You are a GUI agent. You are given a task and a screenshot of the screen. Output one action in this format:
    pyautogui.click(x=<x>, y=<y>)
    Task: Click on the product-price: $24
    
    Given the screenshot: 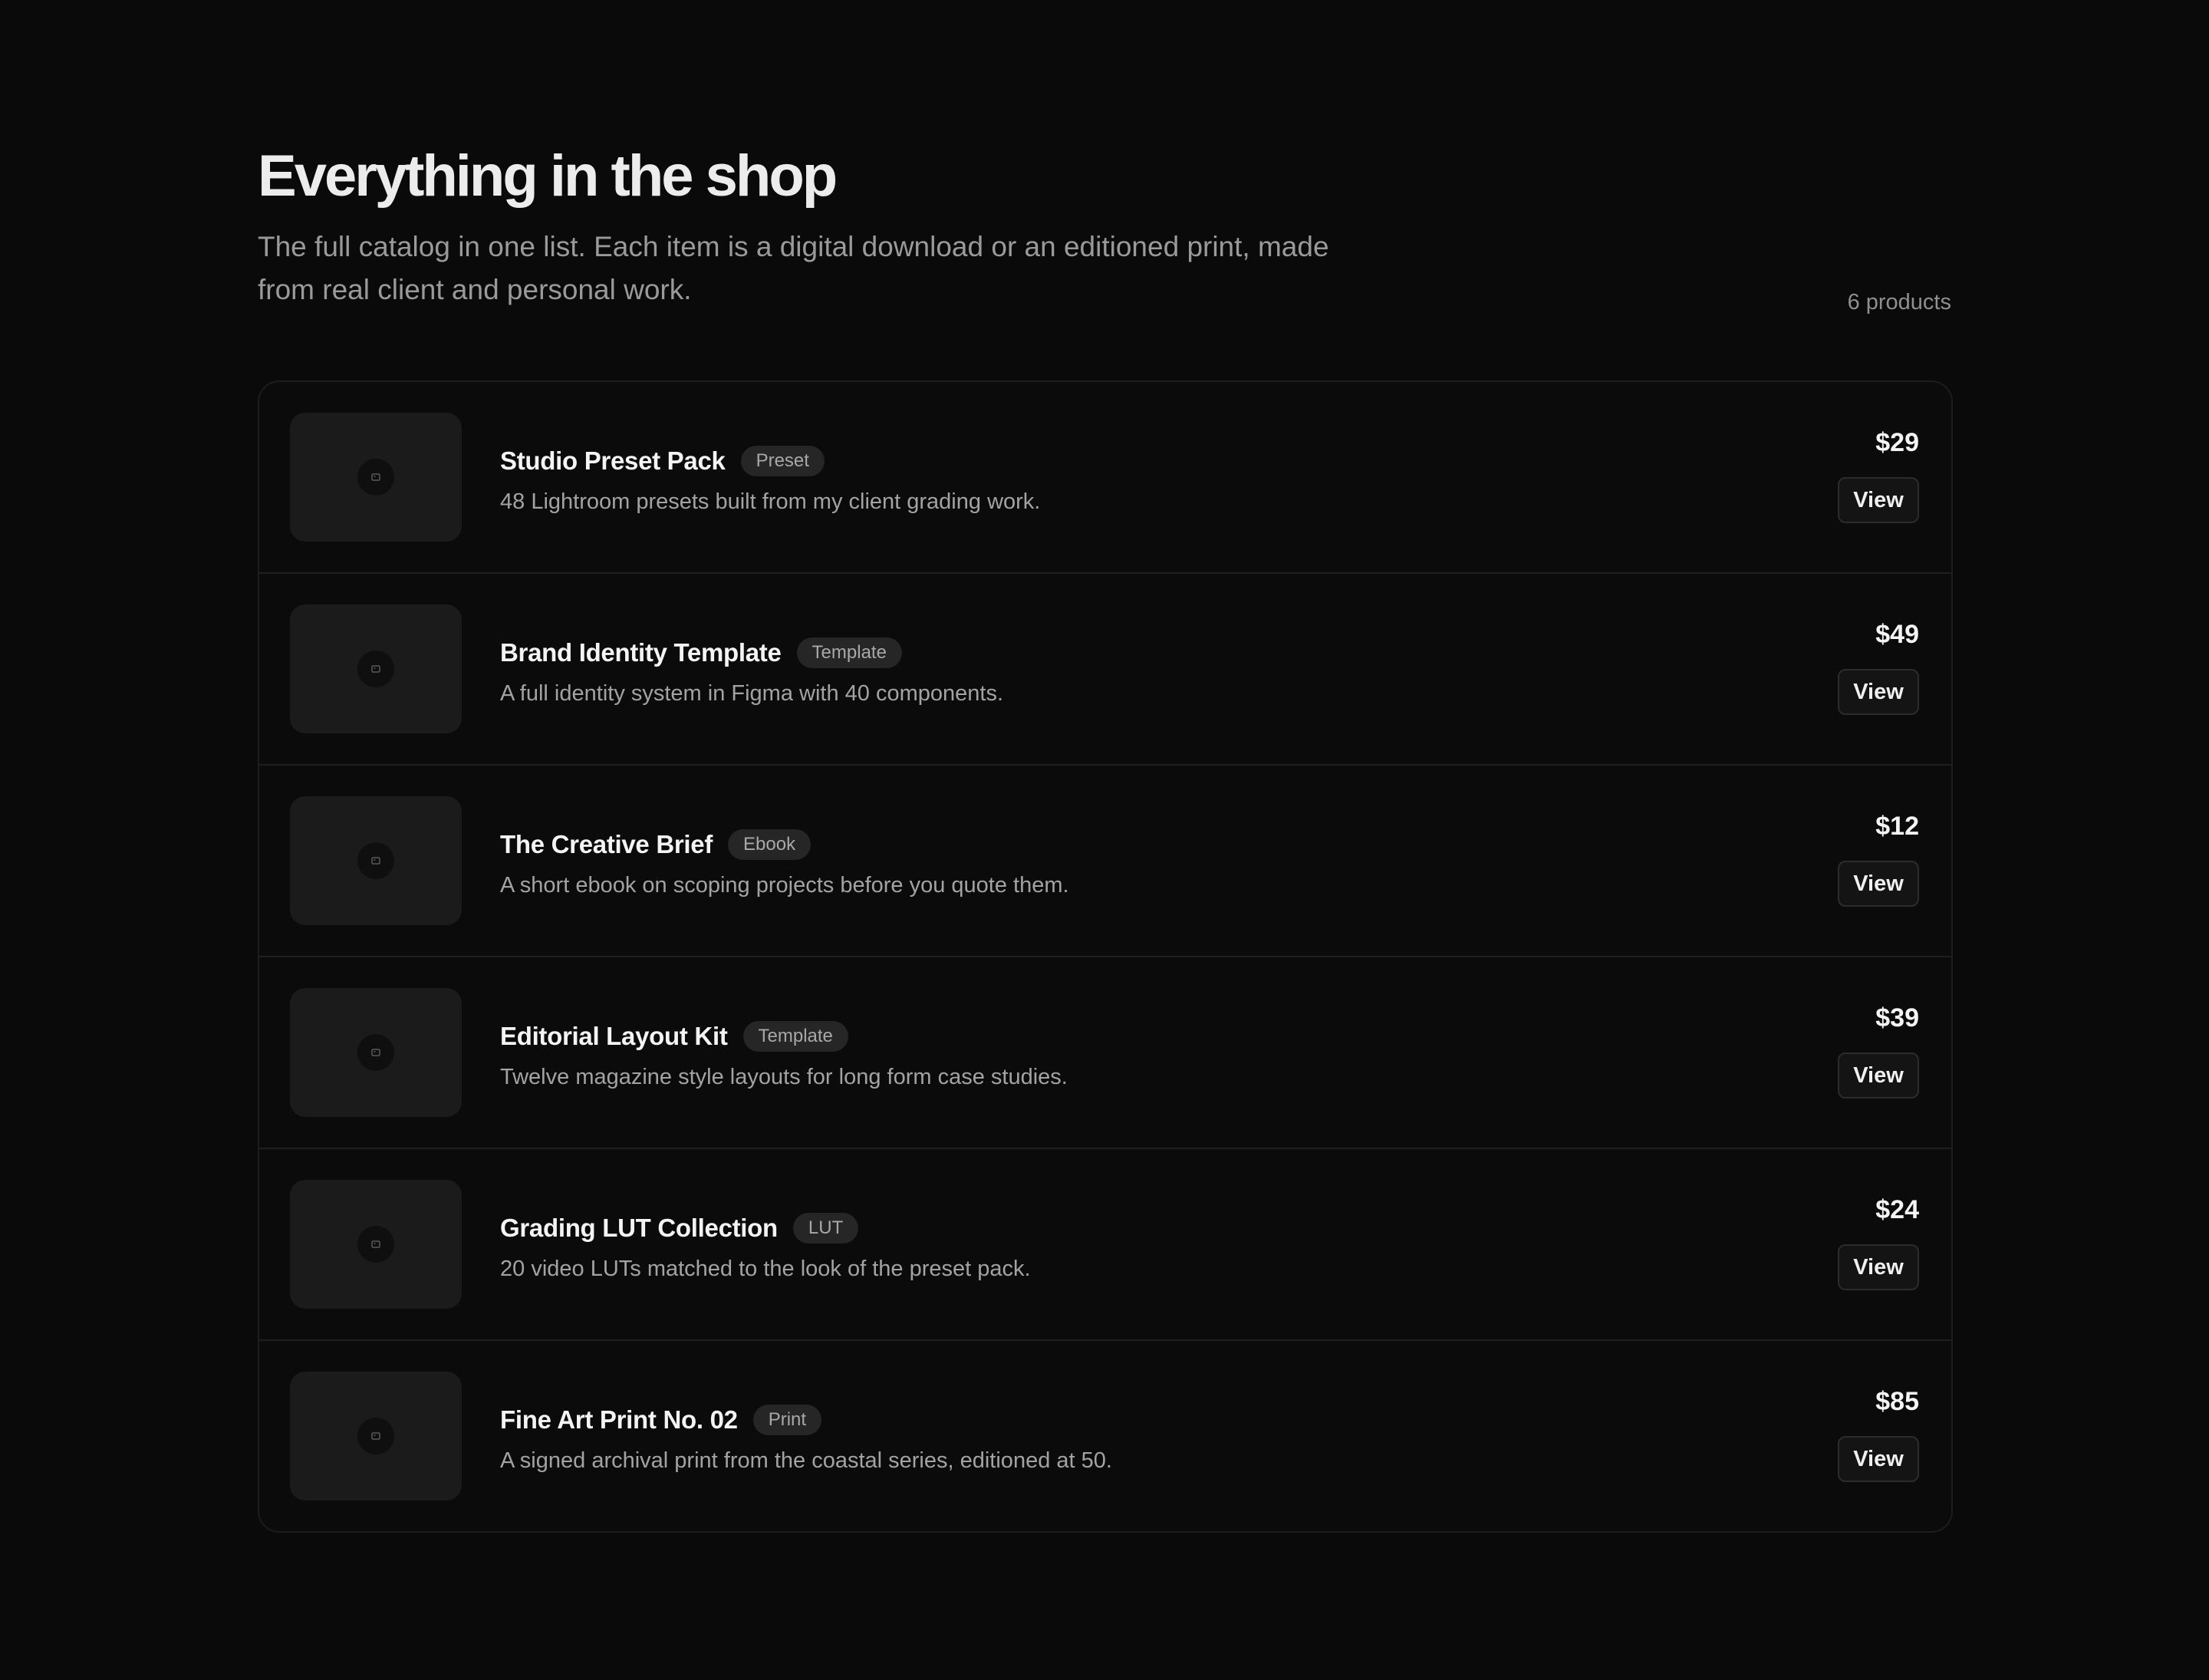 What is the action you would take?
    pyautogui.click(x=1897, y=1209)
    